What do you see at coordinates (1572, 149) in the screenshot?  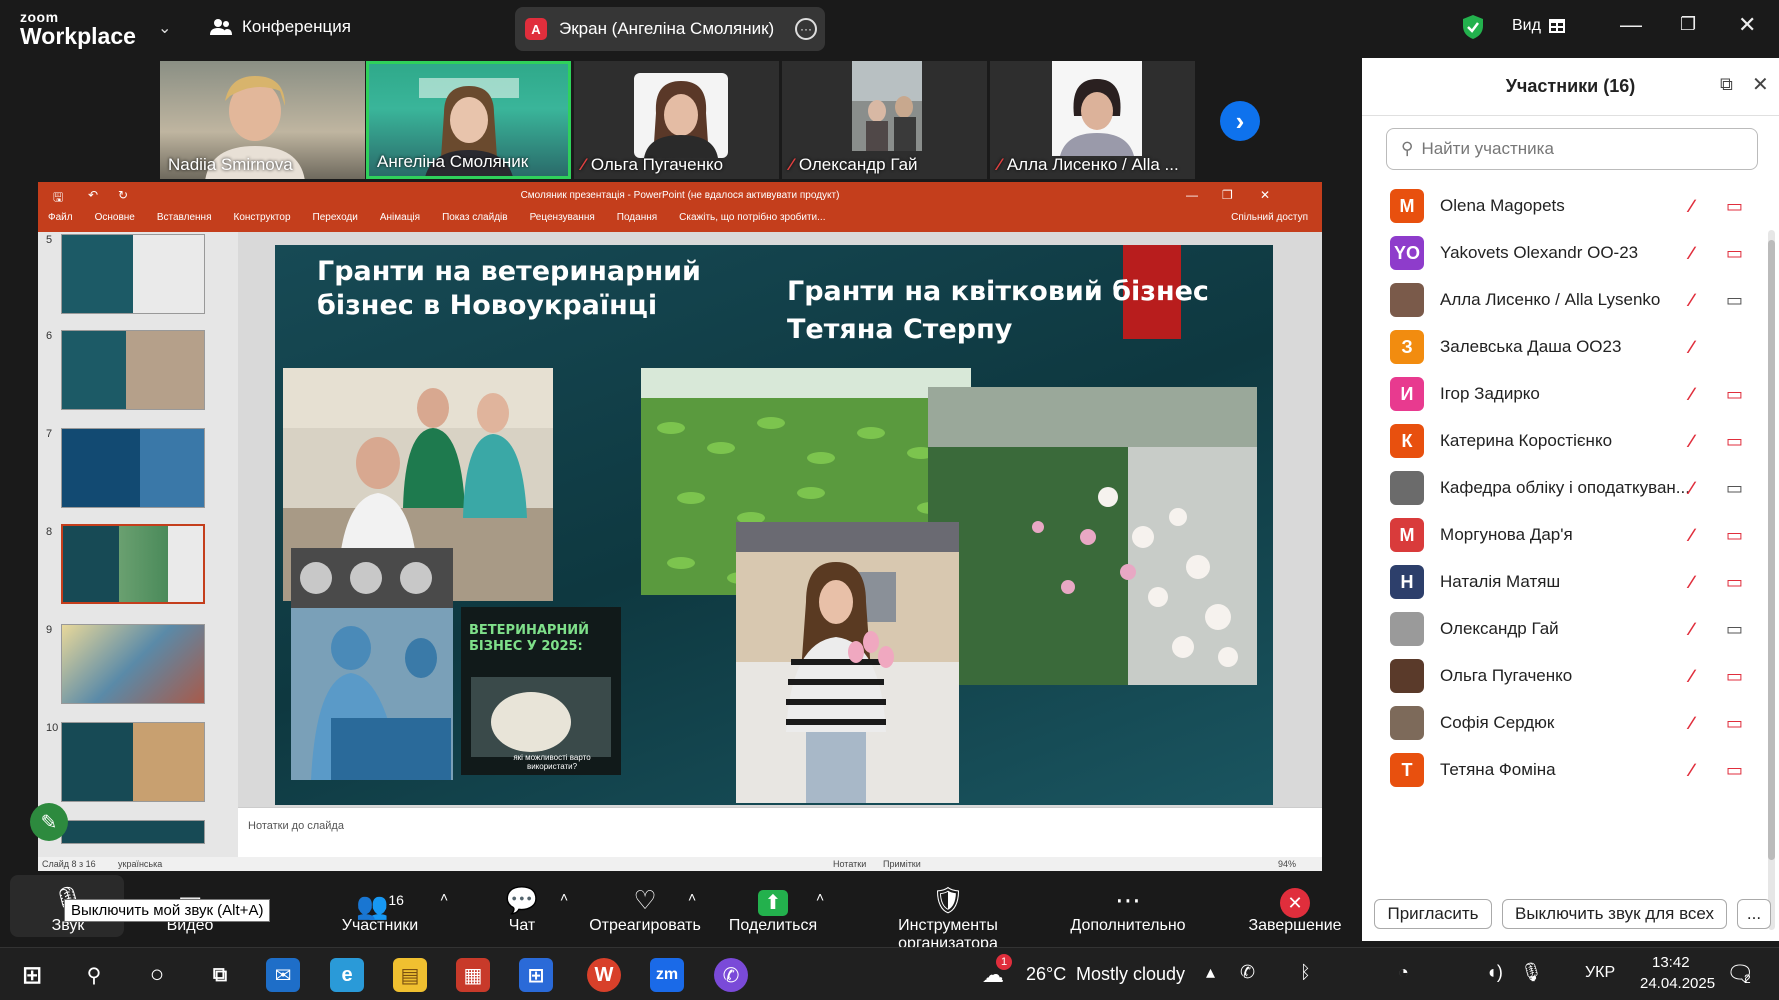 I see `participant-search-input: ⚲ Найти участника` at bounding box center [1572, 149].